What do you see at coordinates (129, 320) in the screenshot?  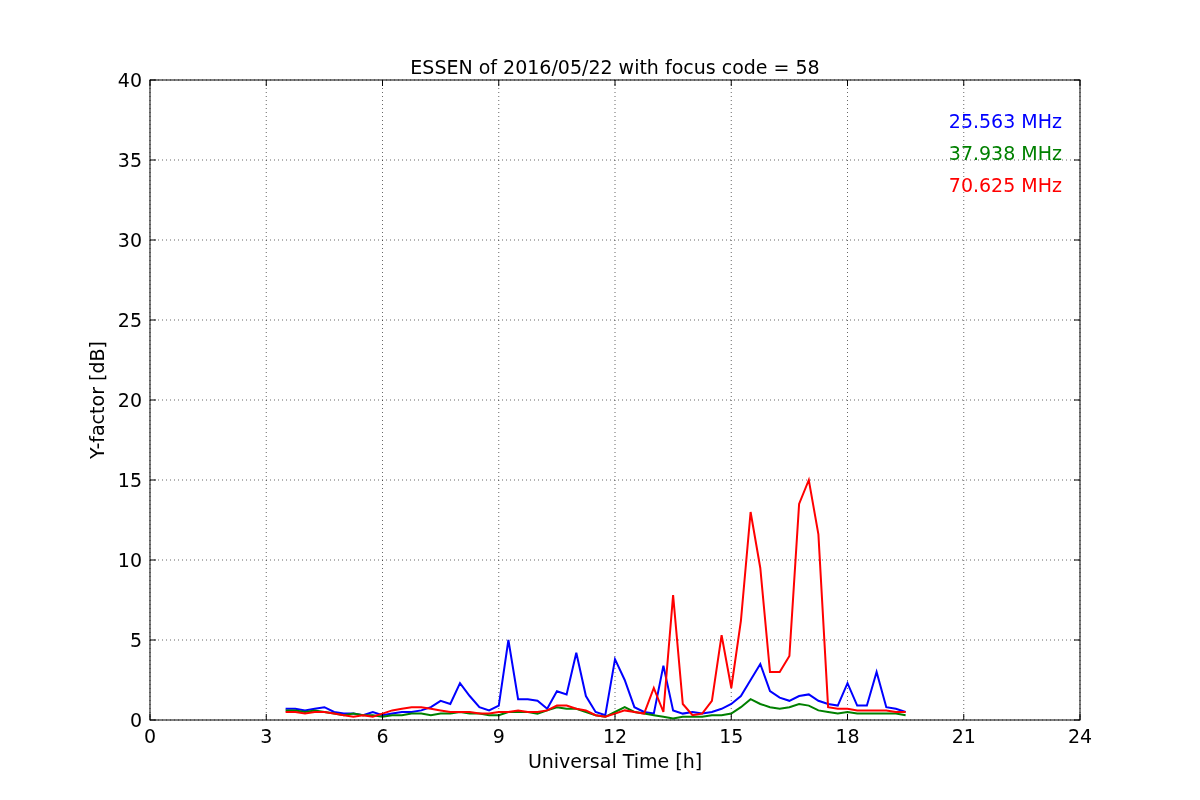 I see `tick-label: 25` at bounding box center [129, 320].